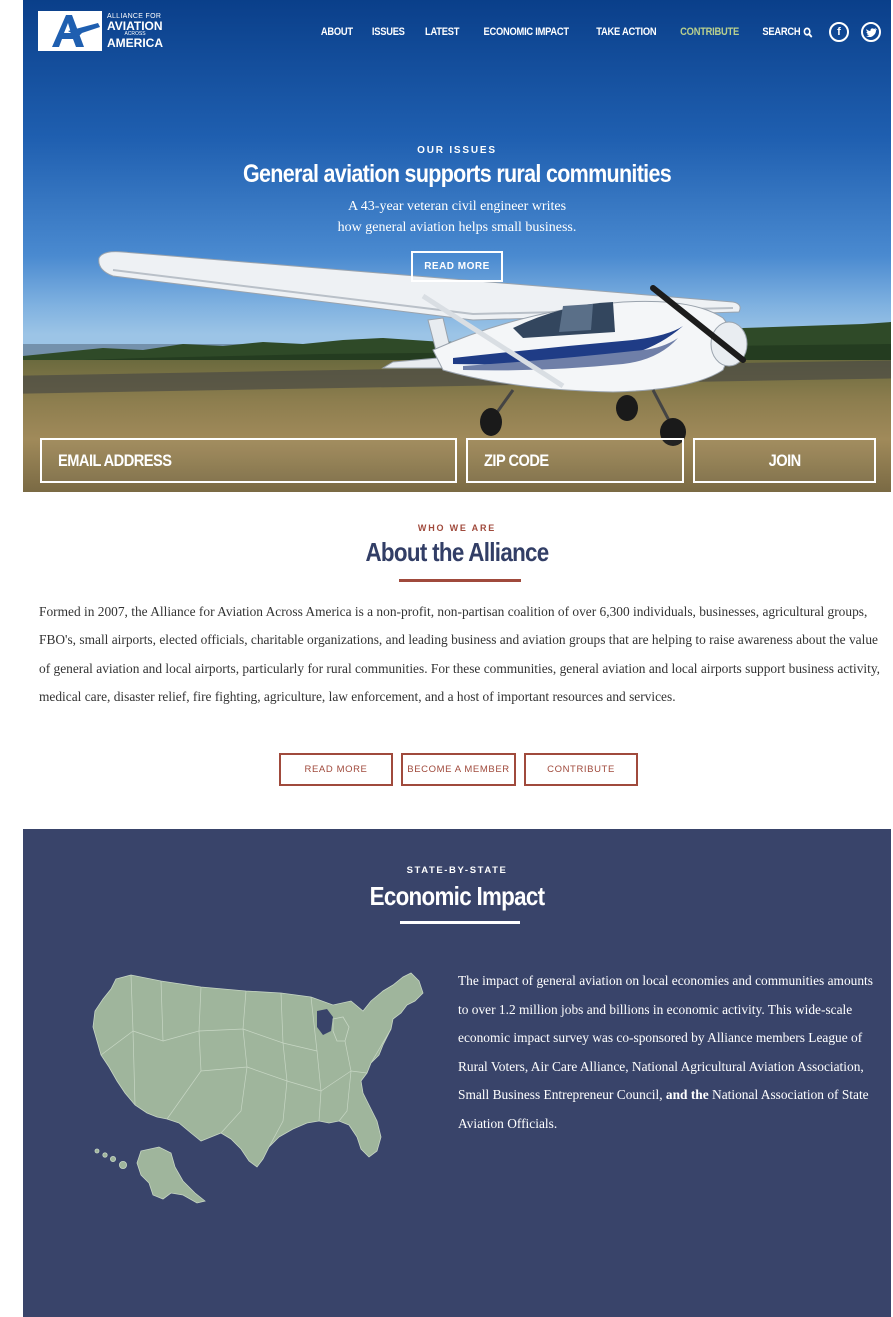 This screenshot has width=893, height=1317. Describe the element at coordinates (839, 32) in the screenshot. I see `facebook-icon: f` at that location.